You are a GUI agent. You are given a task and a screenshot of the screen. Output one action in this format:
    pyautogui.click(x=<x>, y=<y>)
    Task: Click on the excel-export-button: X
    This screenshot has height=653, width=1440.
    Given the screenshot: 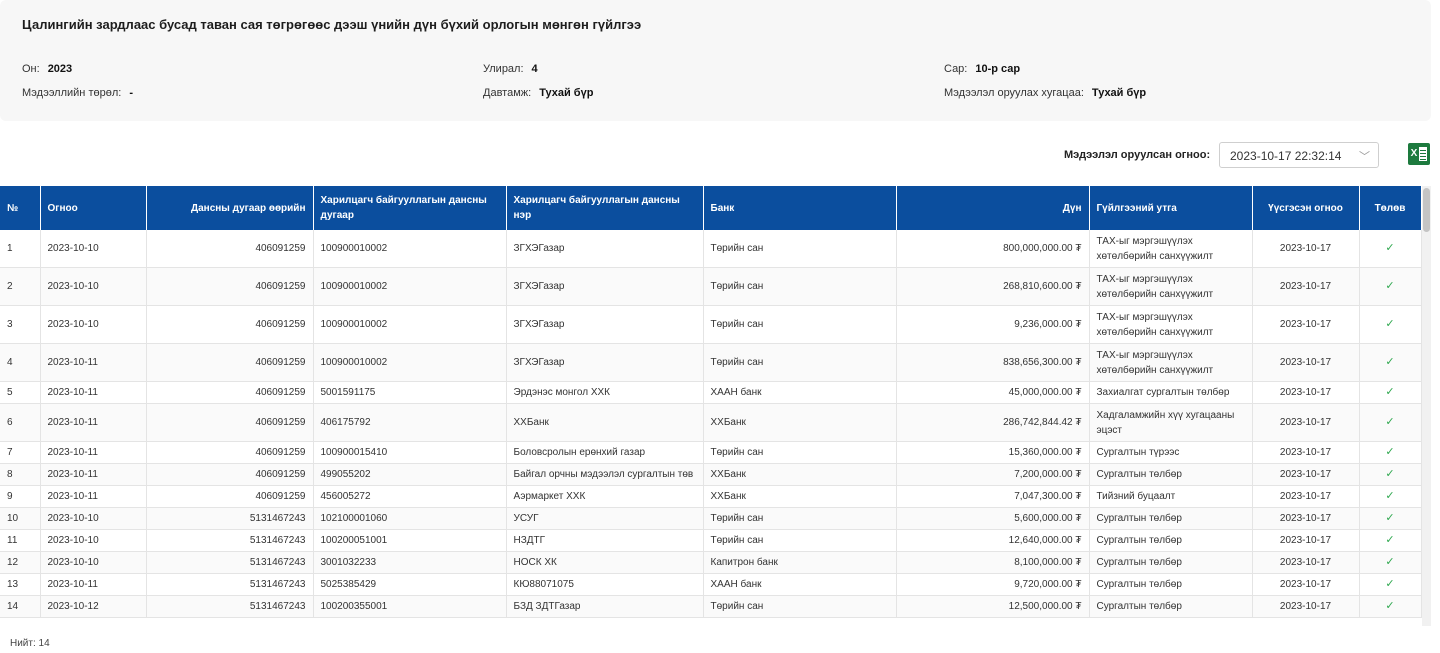 What is the action you would take?
    pyautogui.click(x=1419, y=154)
    